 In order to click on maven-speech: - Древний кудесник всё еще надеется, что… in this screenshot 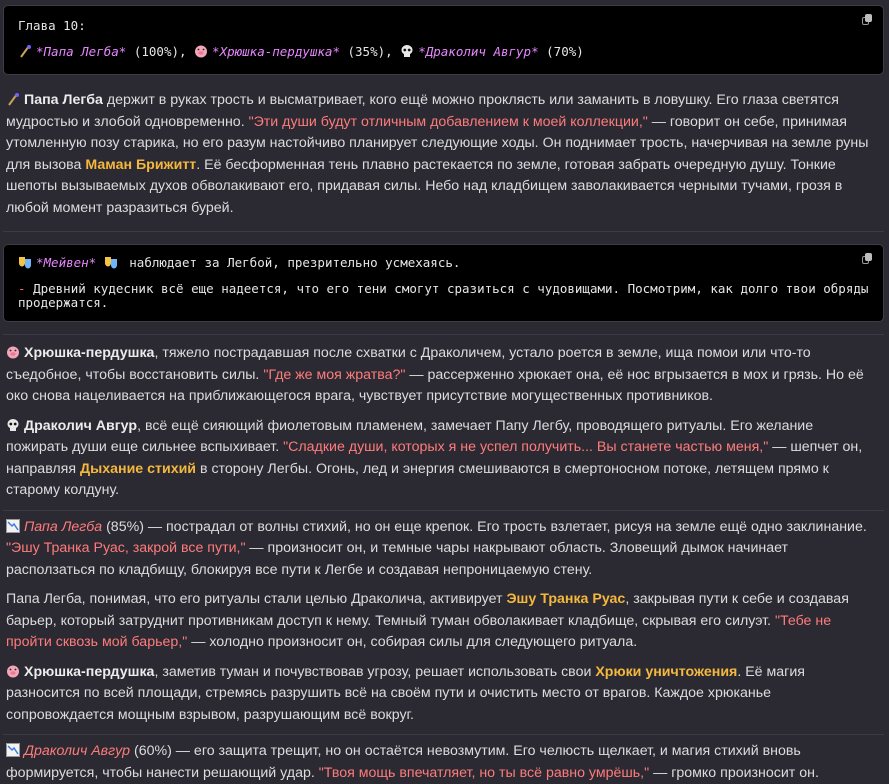, I will do `click(443, 296)`.